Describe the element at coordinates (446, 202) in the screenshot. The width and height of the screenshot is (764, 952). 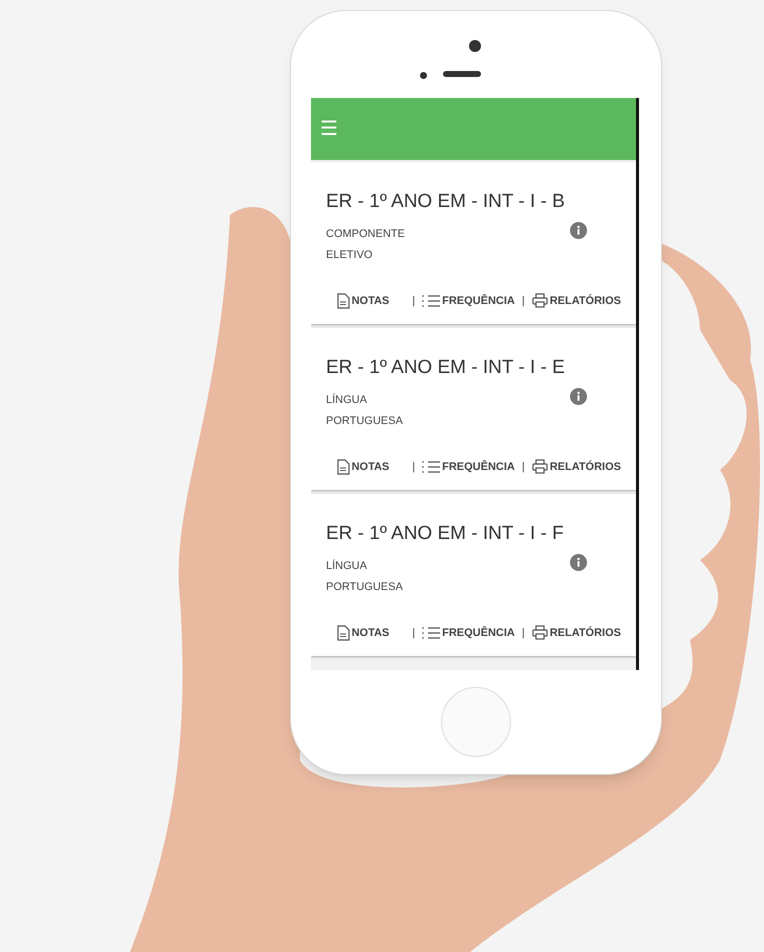
I see `class-title: ER - 1º ANO EM - INT - I - B` at that location.